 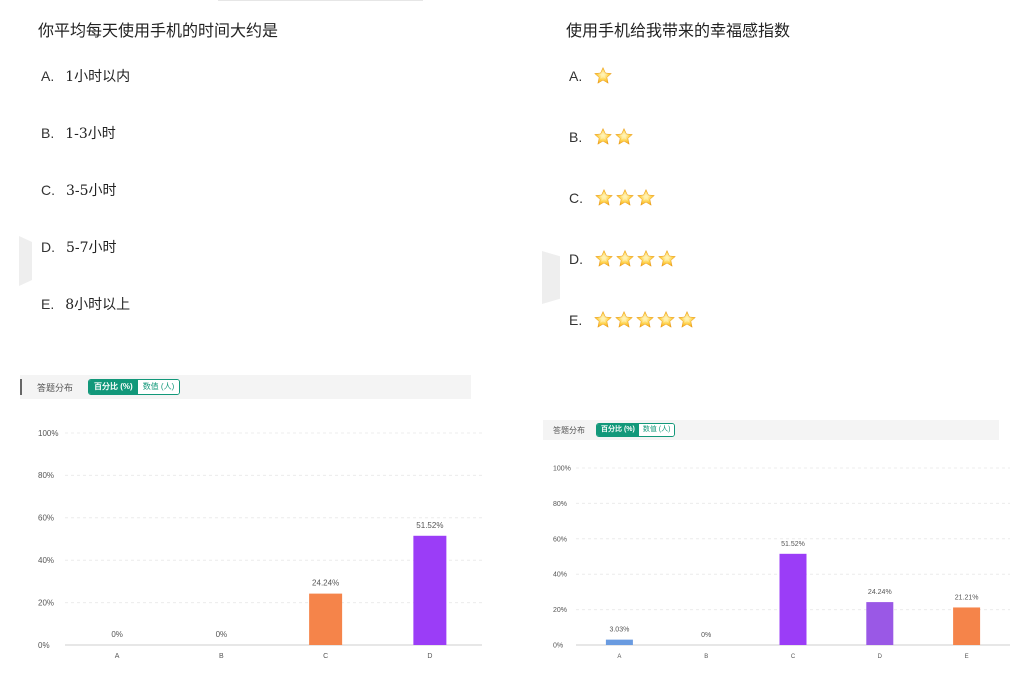 What do you see at coordinates (90, 134) in the screenshot?
I see `option-text: 1-3小时` at bounding box center [90, 134].